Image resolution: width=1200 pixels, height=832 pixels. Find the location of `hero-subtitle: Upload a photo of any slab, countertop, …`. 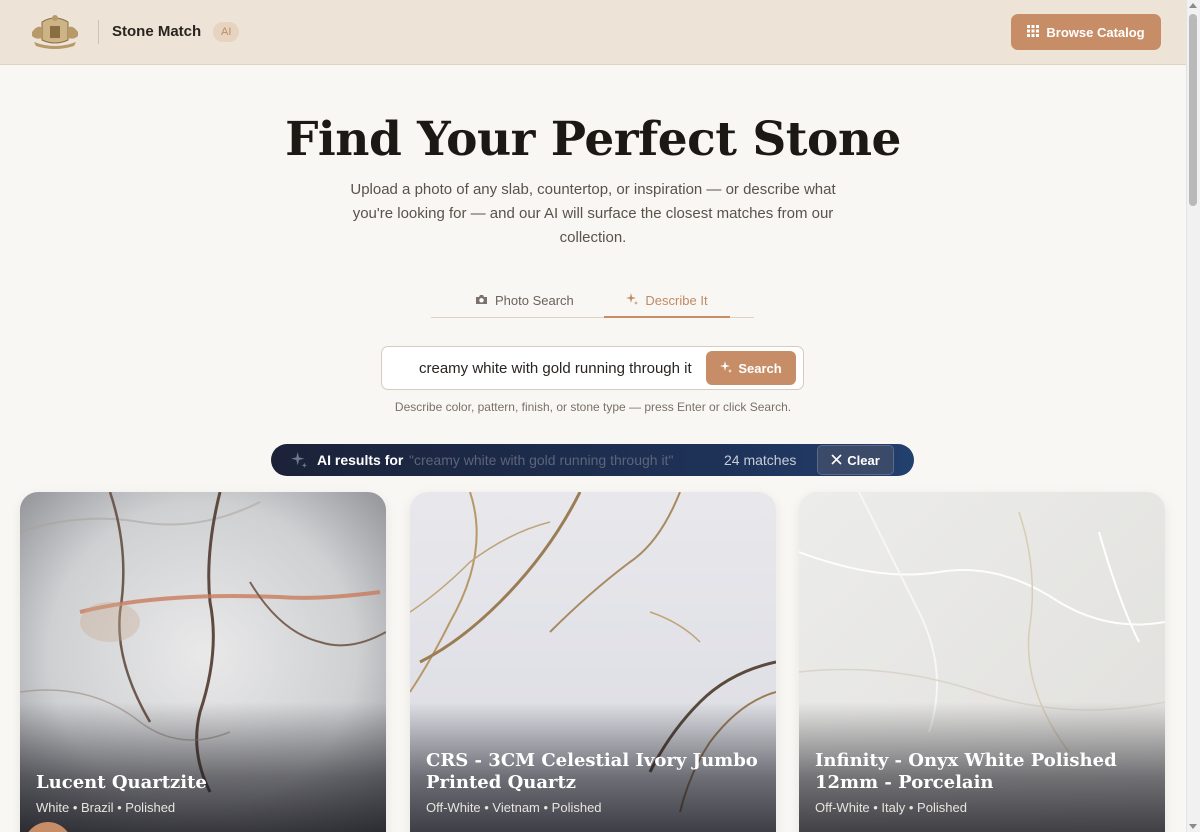

hero-subtitle: Upload a photo of any slab, countertop, … is located at coordinates (593, 213).